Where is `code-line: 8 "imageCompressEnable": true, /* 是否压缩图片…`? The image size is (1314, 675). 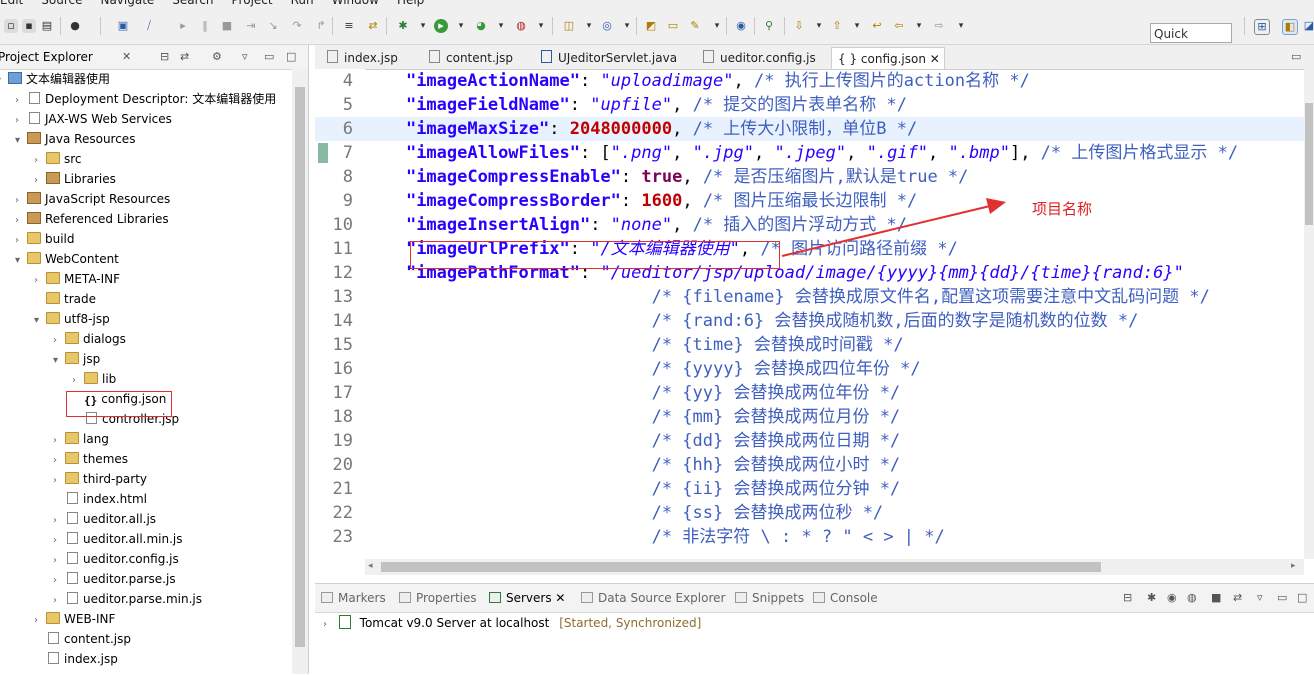 code-line: 8 "imageCompressEnable": true, /* 是否压缩图片… is located at coordinates (809, 177).